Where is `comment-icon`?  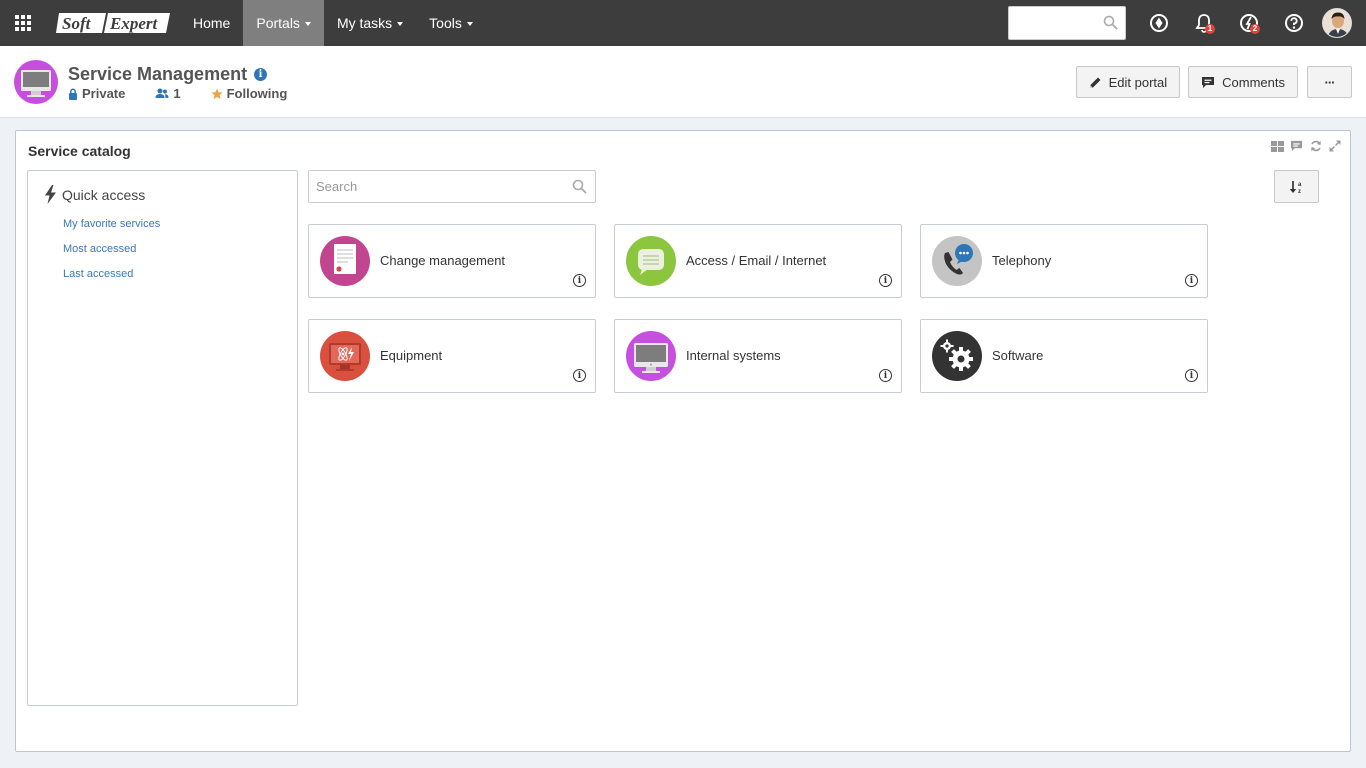 comment-icon is located at coordinates (1208, 82).